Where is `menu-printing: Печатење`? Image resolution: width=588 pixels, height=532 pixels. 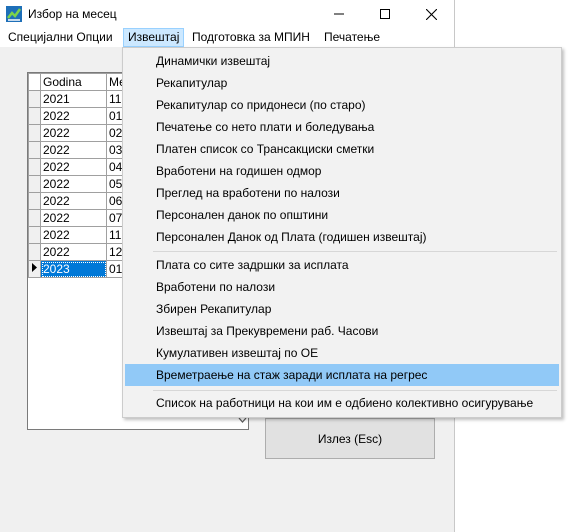
menu-printing: Печатење is located at coordinates (352, 37).